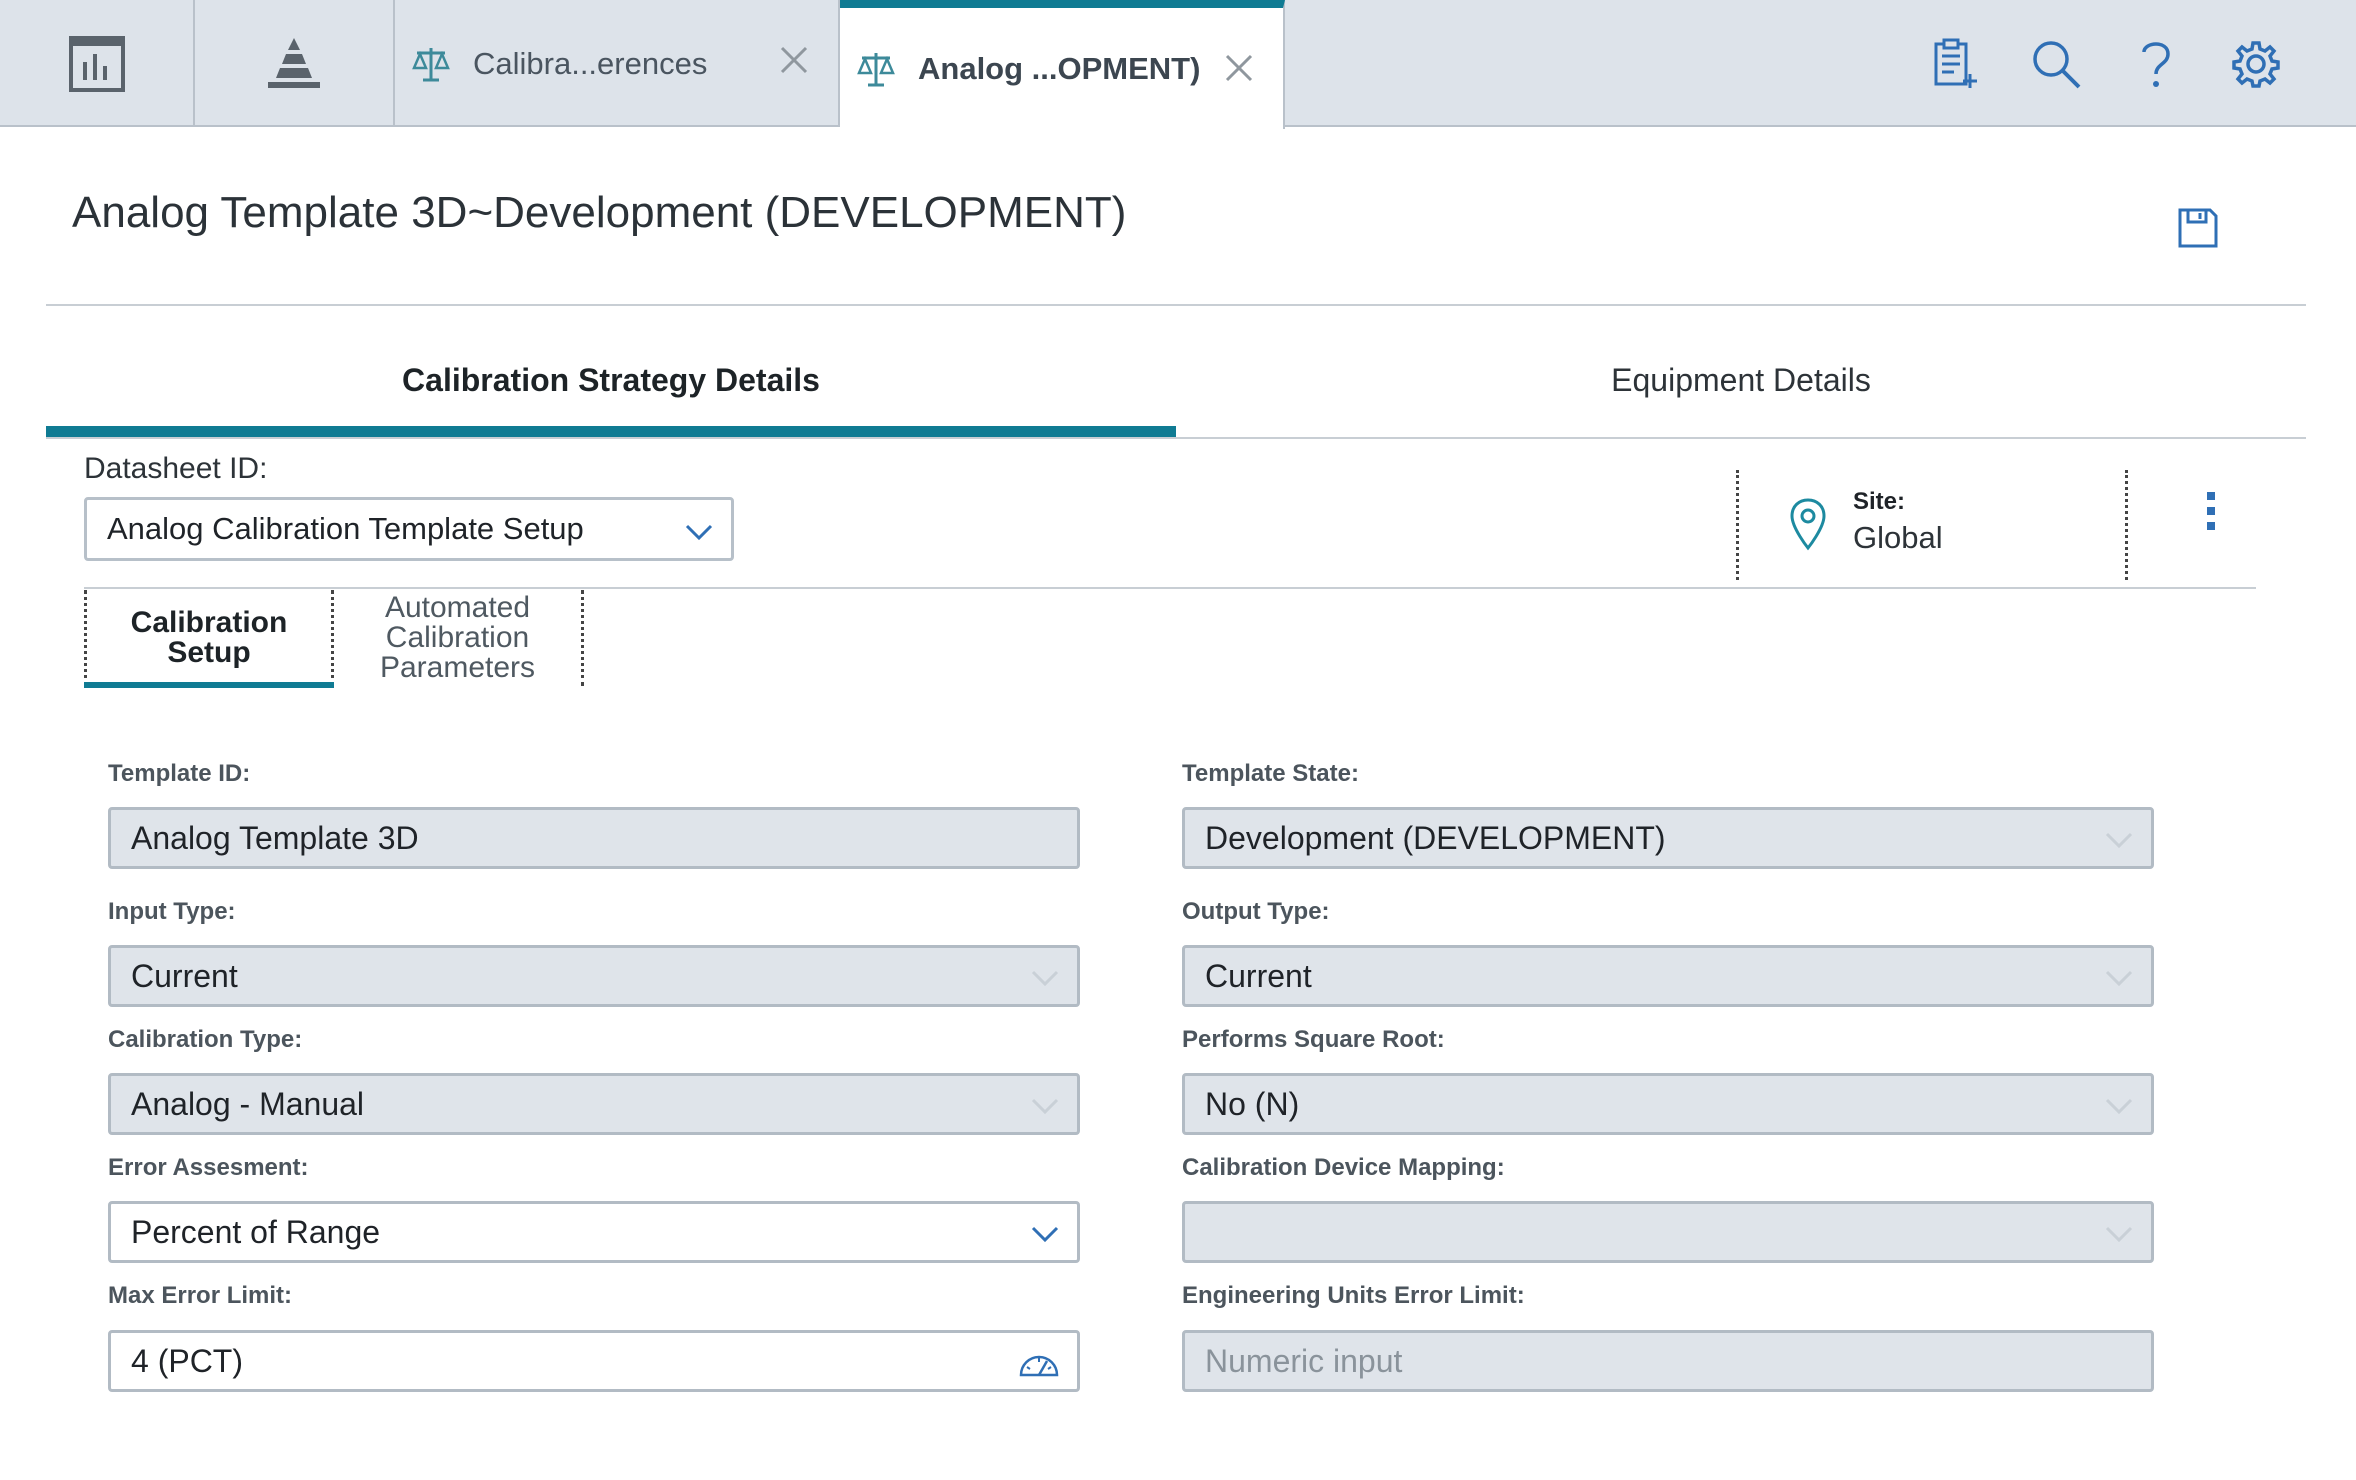 The height and width of the screenshot is (1480, 2356). I want to click on template-state-label: Template State:, so click(1270, 773).